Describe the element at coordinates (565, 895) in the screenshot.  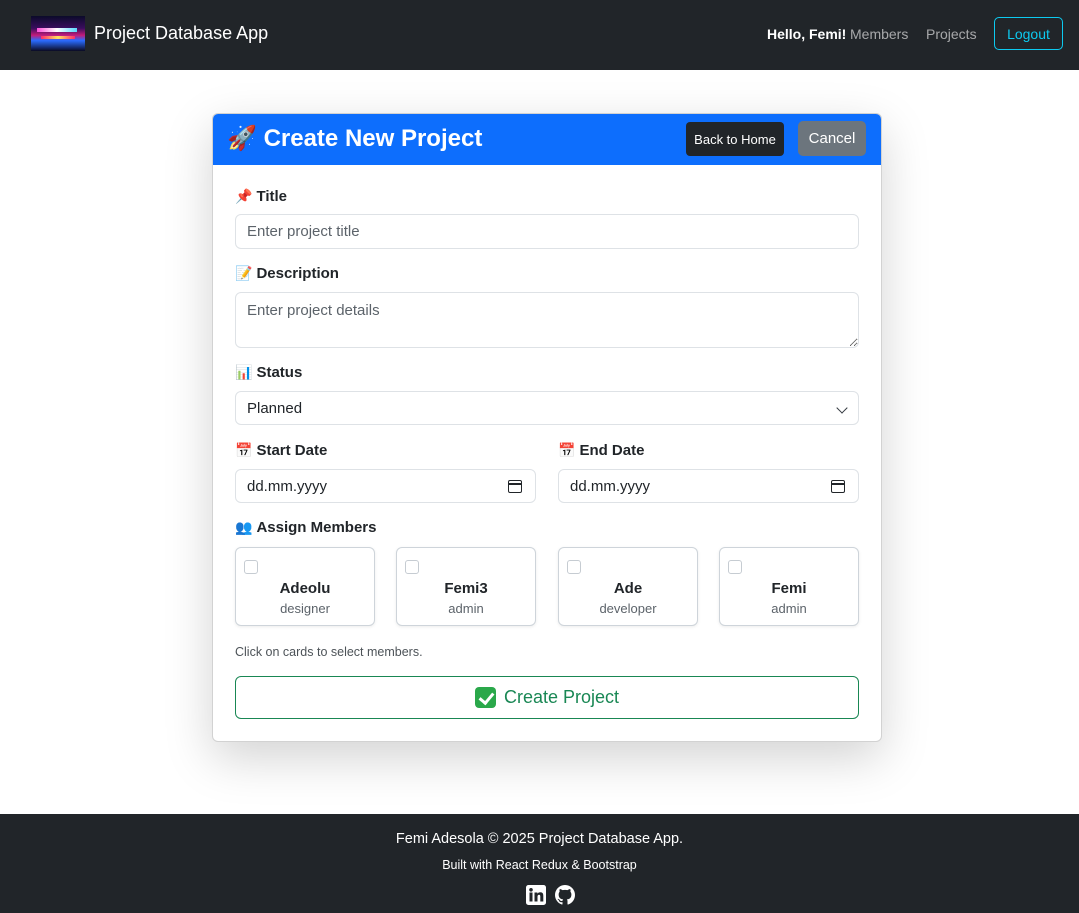
I see `github-icon` at that location.